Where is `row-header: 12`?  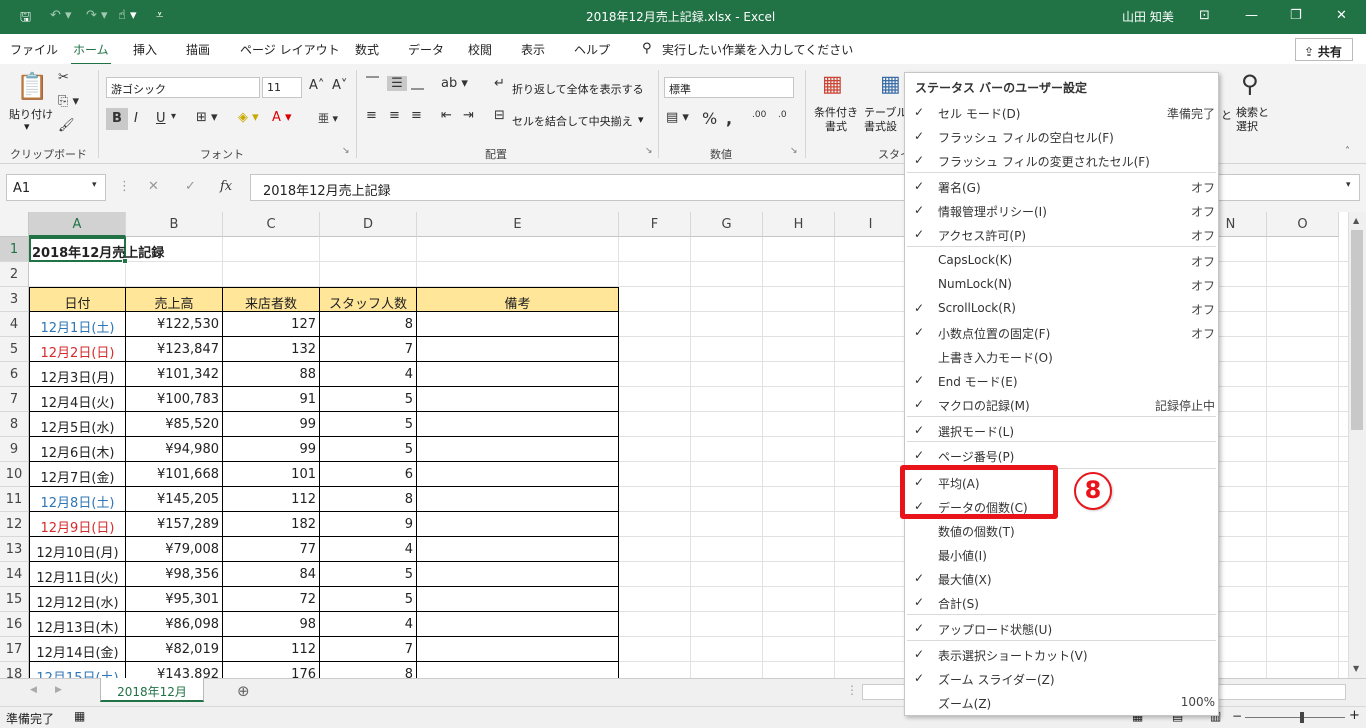
row-header: 12 is located at coordinates (14, 524).